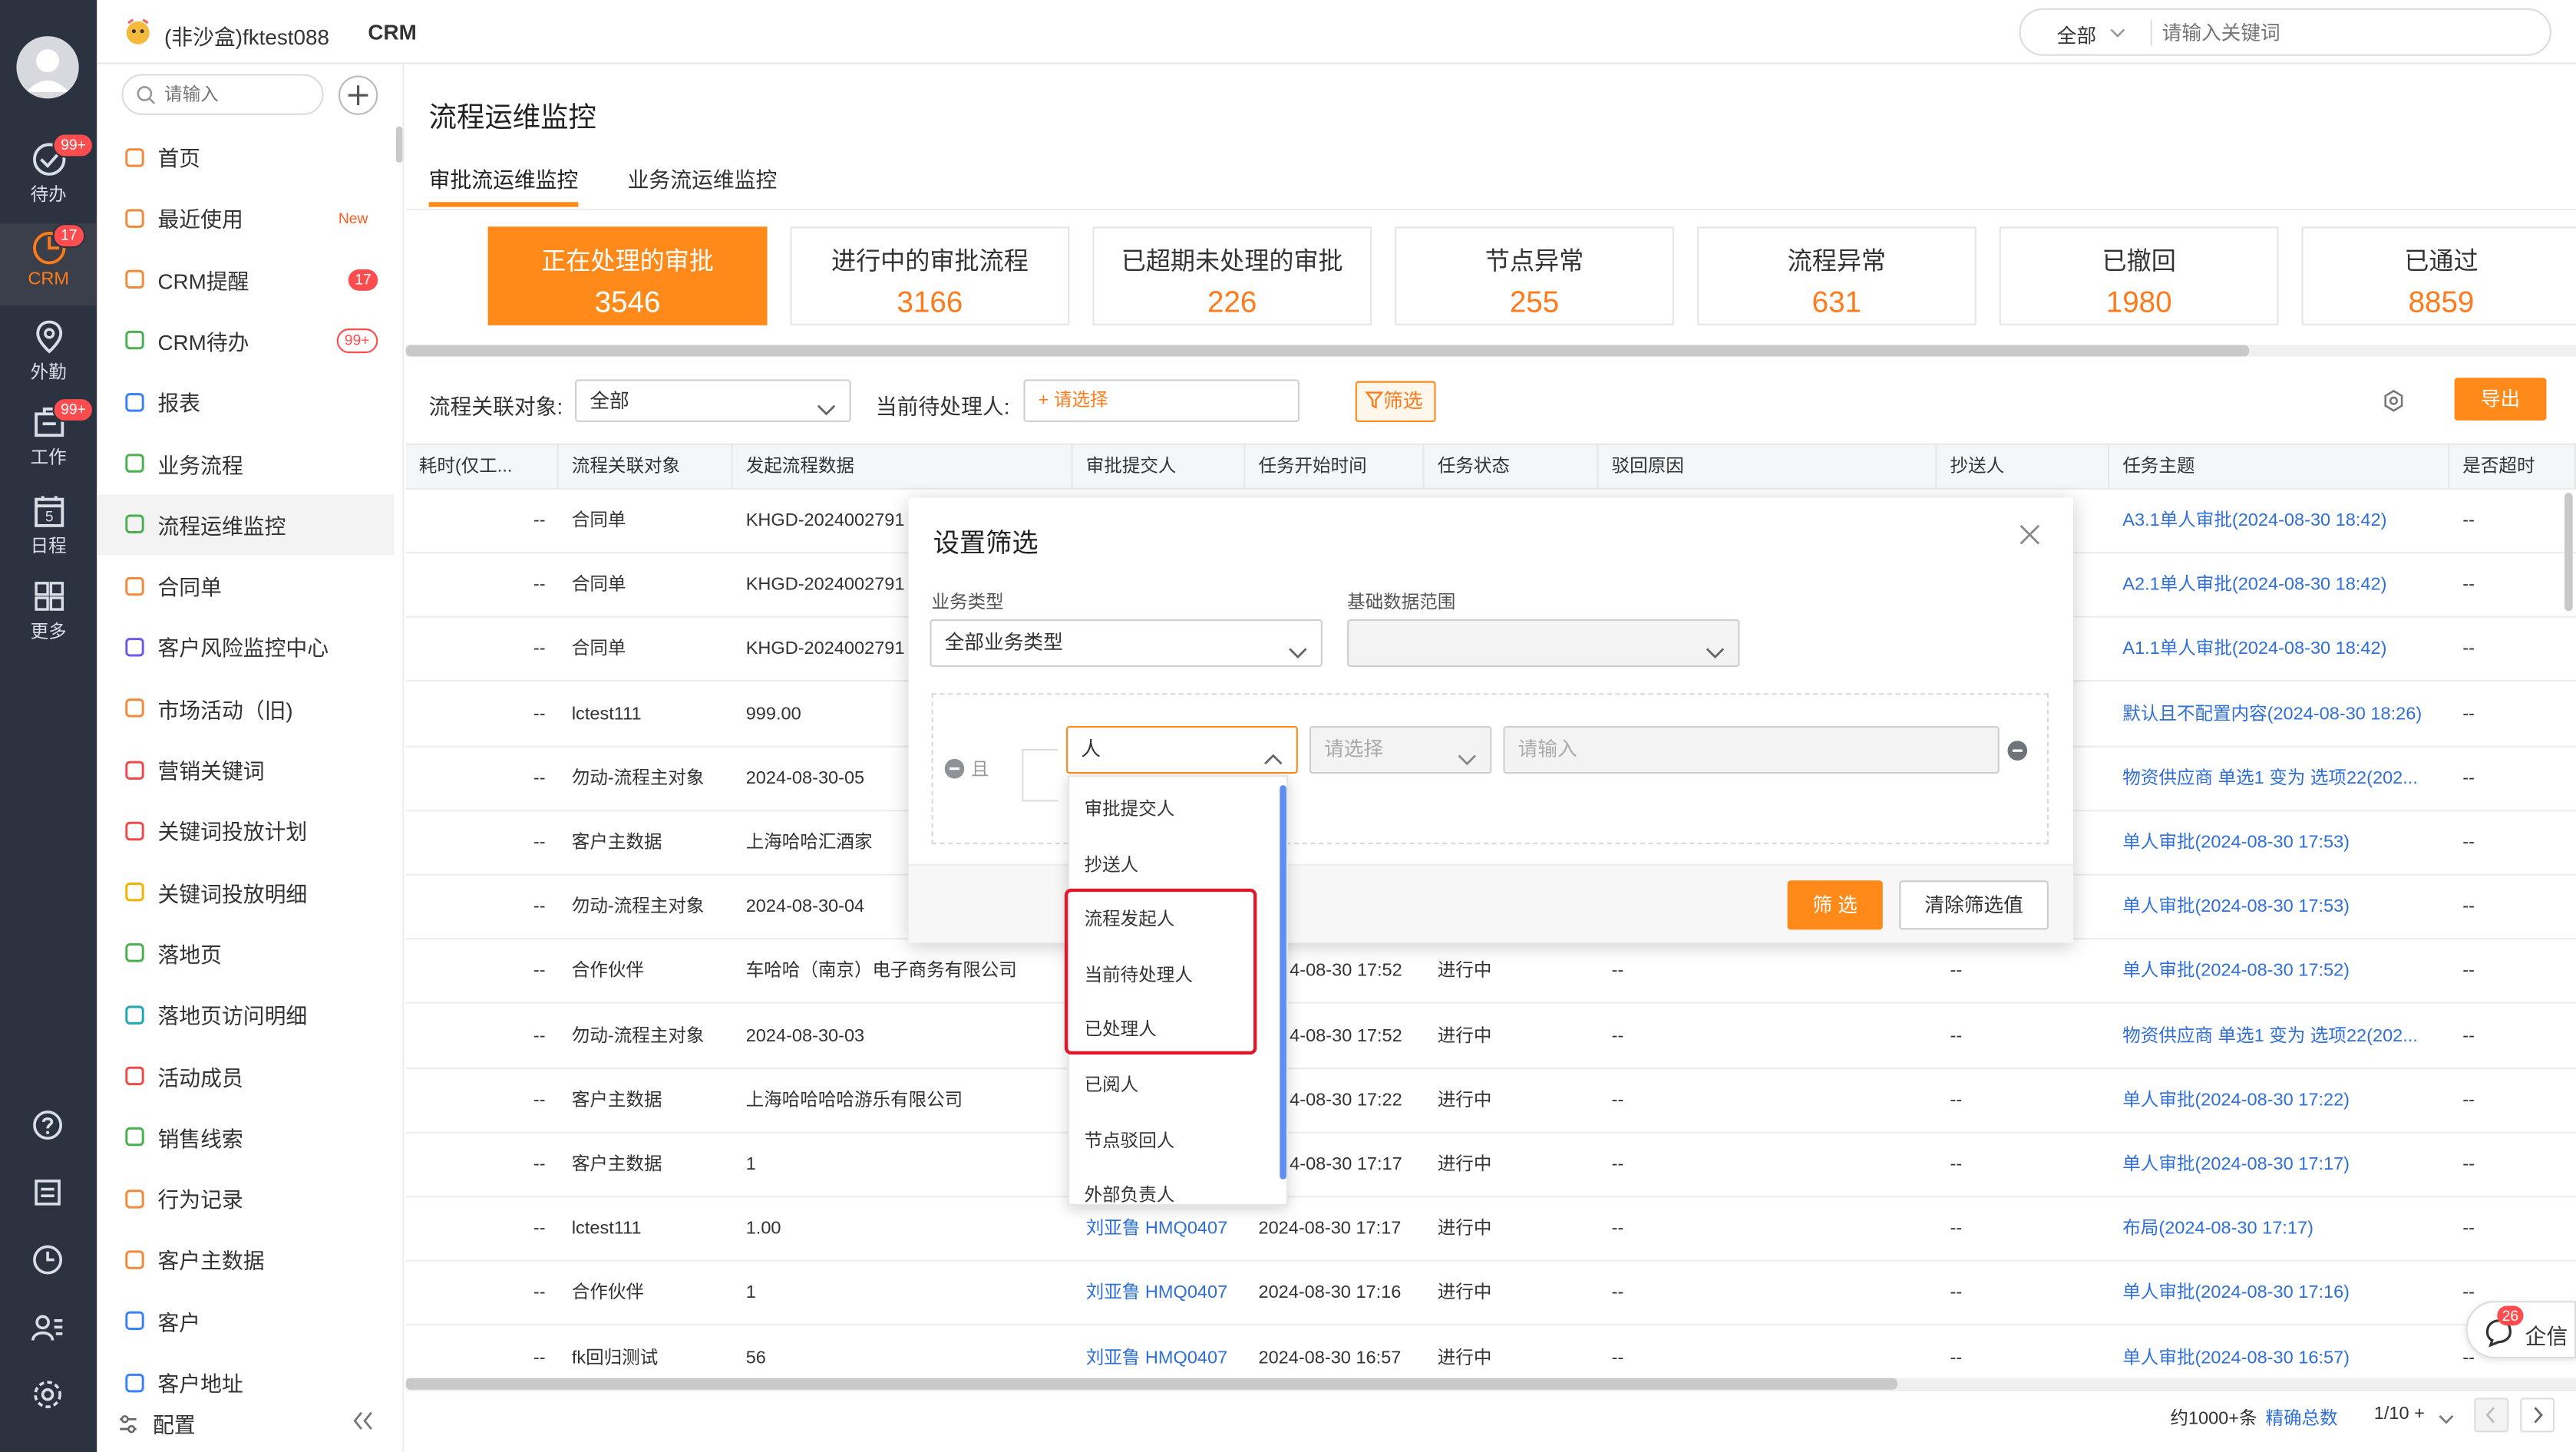 The width and height of the screenshot is (2576, 1452). I want to click on stat-card: 流程异常 631, so click(1836, 275).